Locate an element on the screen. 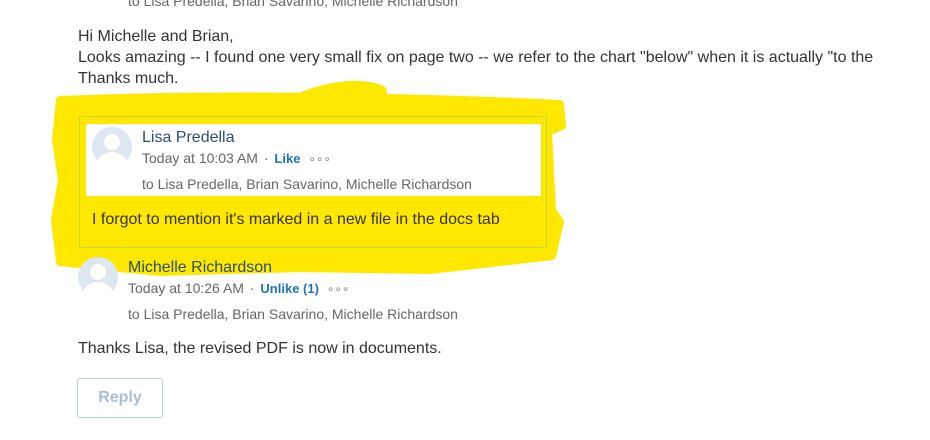  reply-timestamp: Today at 10:26 AM is located at coordinates (186, 288).